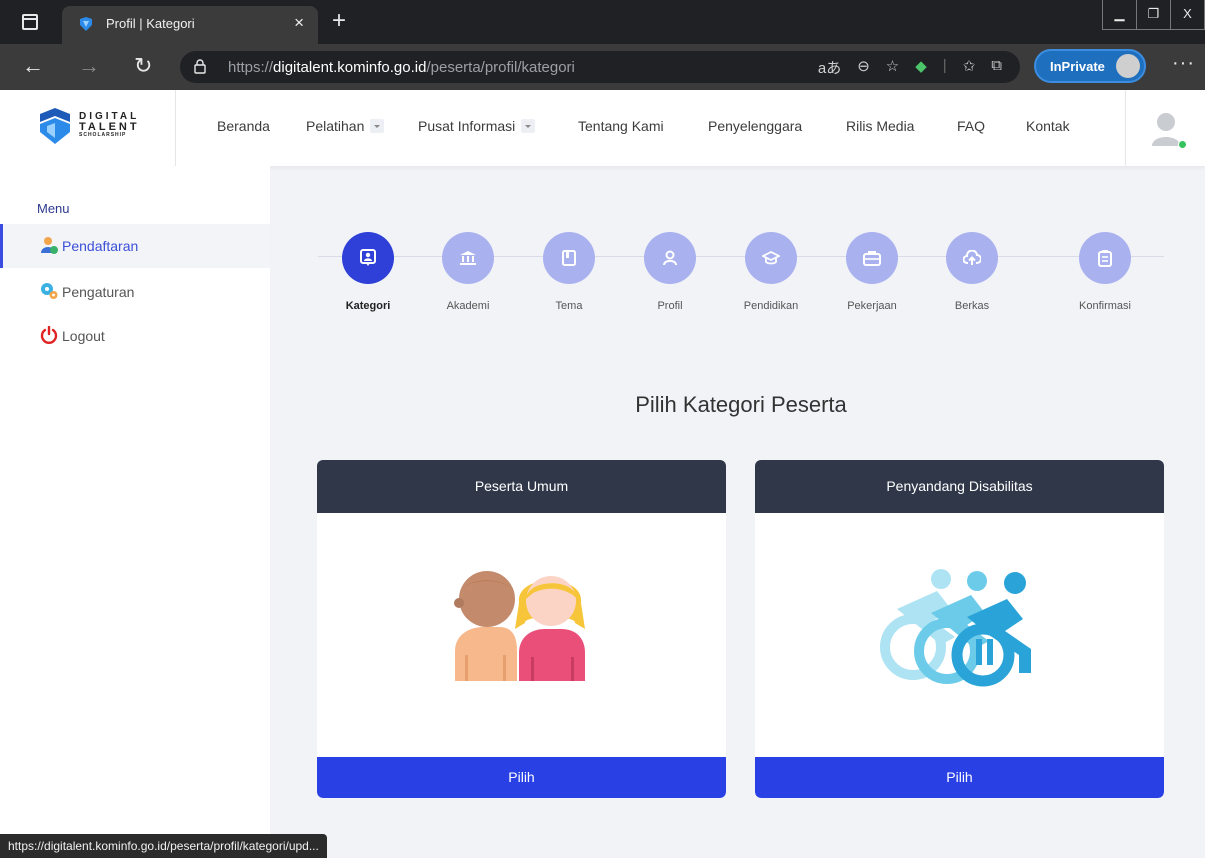 This screenshot has height=858, width=1205. I want to click on url-host: digitalent.kominfo.go.id, so click(350, 67).